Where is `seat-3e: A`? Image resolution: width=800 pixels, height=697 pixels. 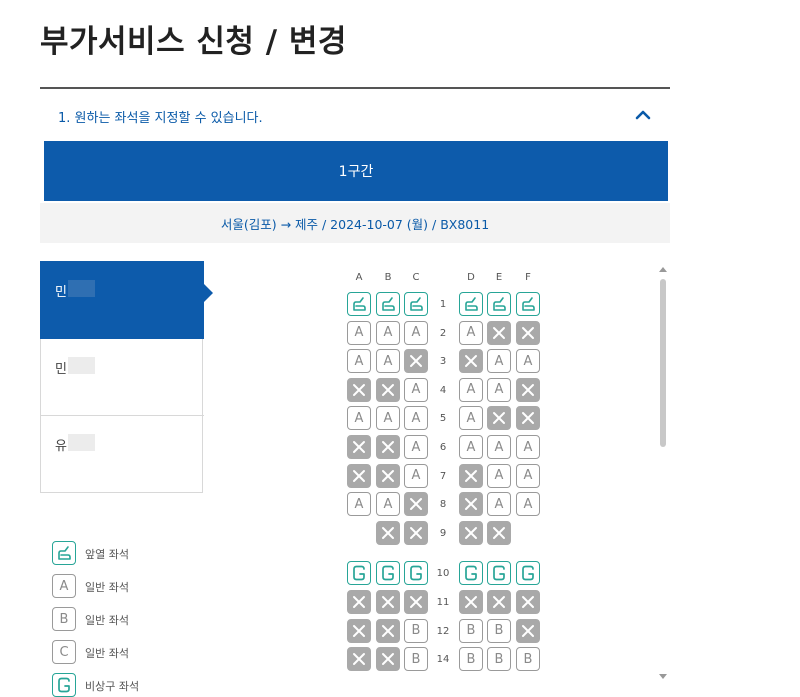 seat-3e: A is located at coordinates (499, 361).